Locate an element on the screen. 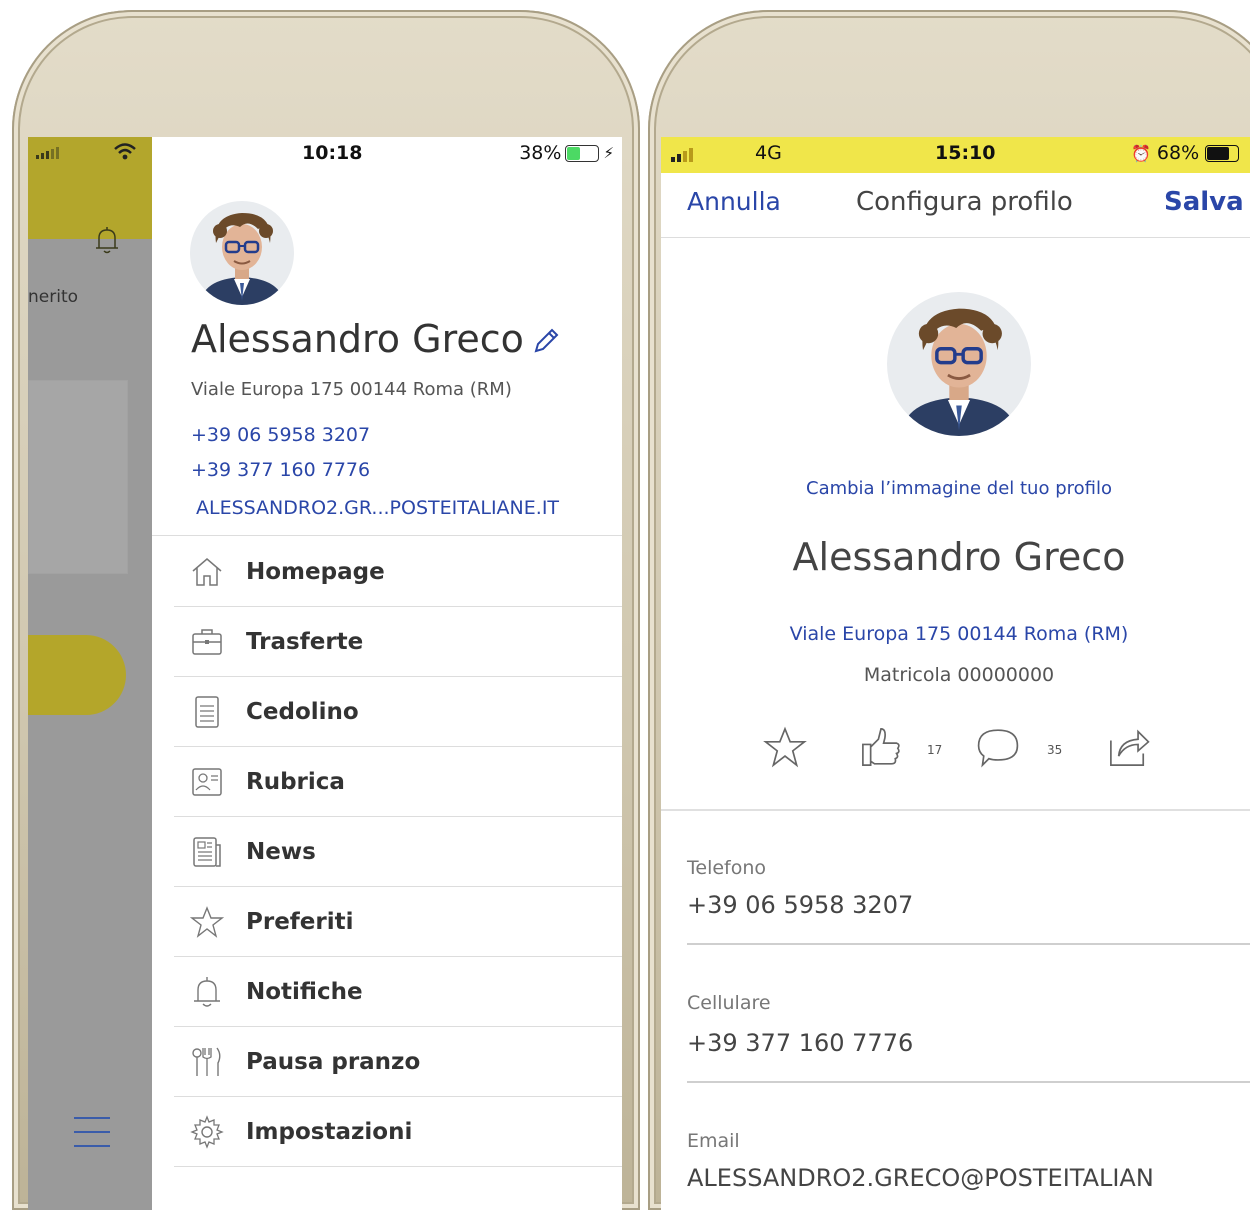 The width and height of the screenshot is (1250, 1210). cancel-button: Annulla is located at coordinates (734, 201).